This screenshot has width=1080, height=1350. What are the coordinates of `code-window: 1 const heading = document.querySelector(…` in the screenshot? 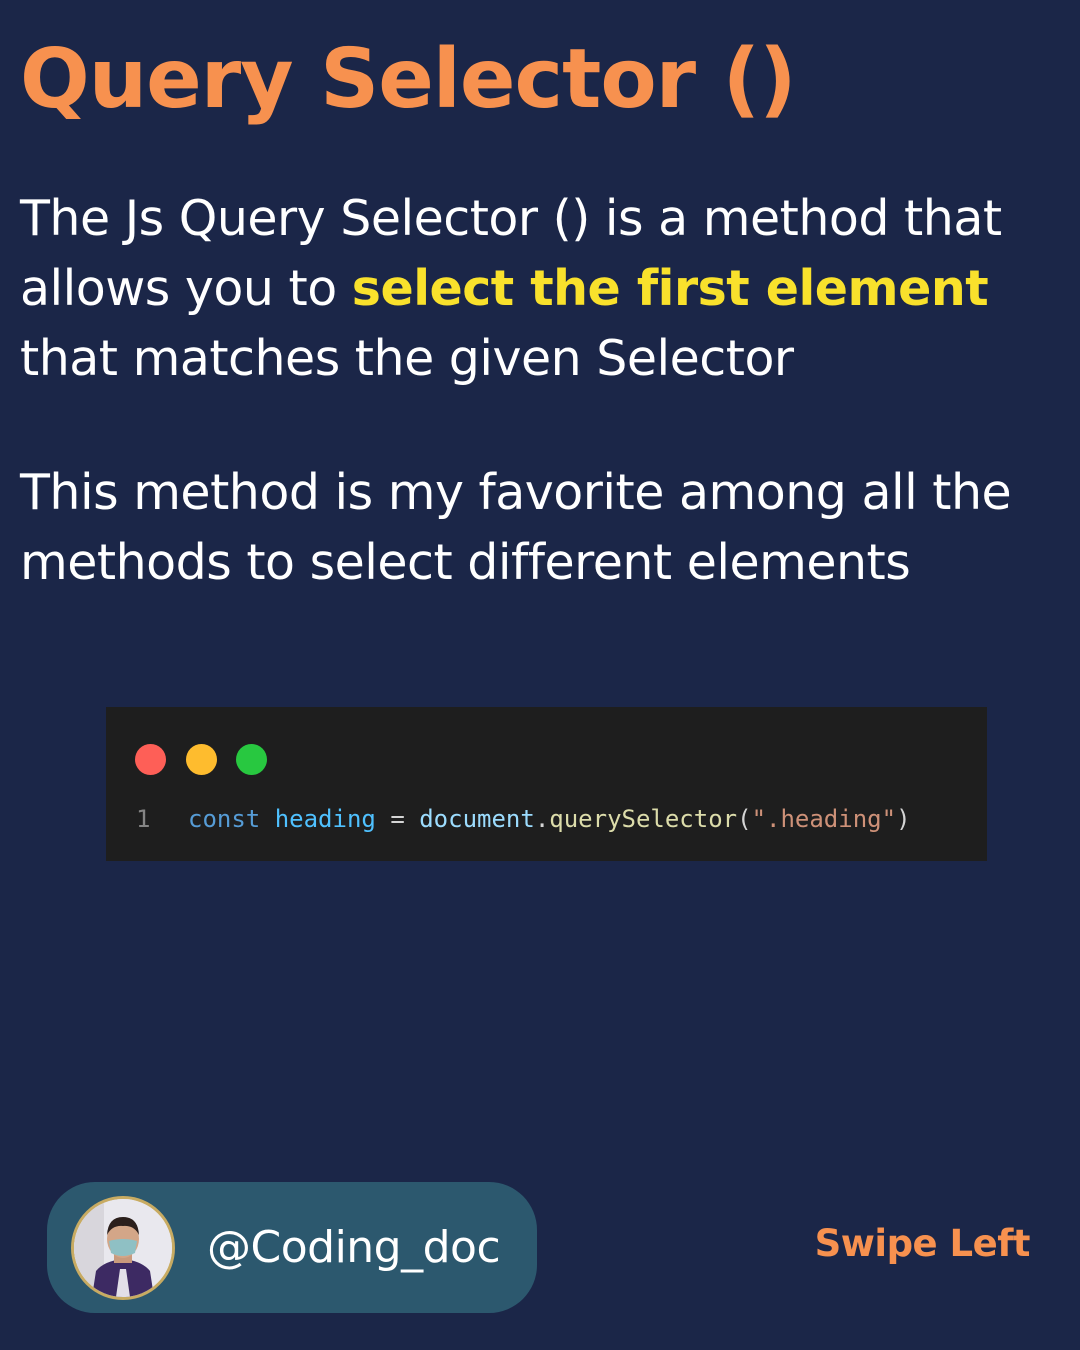 It's located at (546, 784).